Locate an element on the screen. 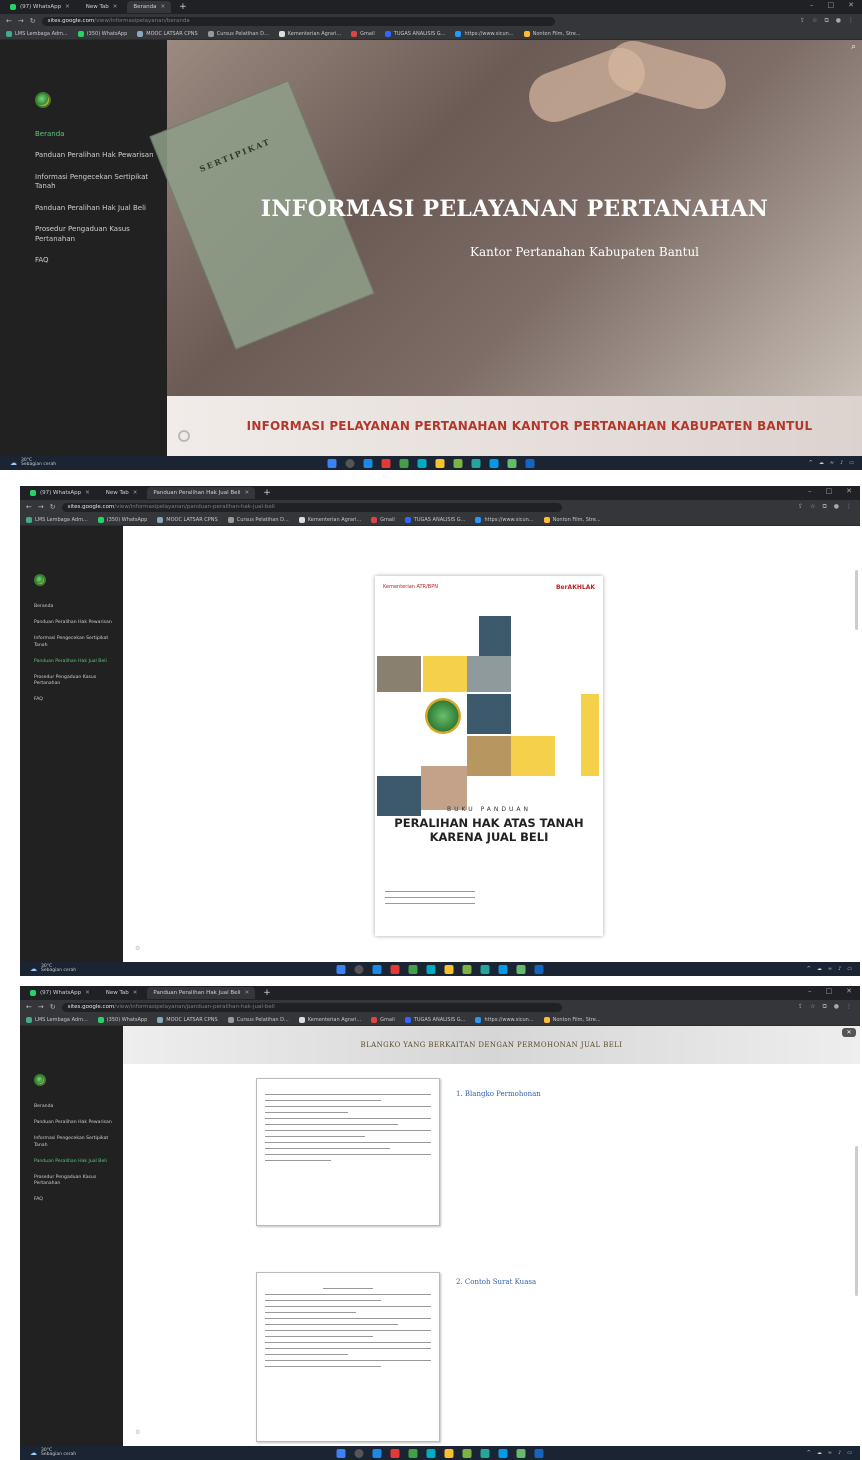 Image resolution: width=862 pixels, height=1460 pixels. clock: ▭ is located at coordinates (849, 969).